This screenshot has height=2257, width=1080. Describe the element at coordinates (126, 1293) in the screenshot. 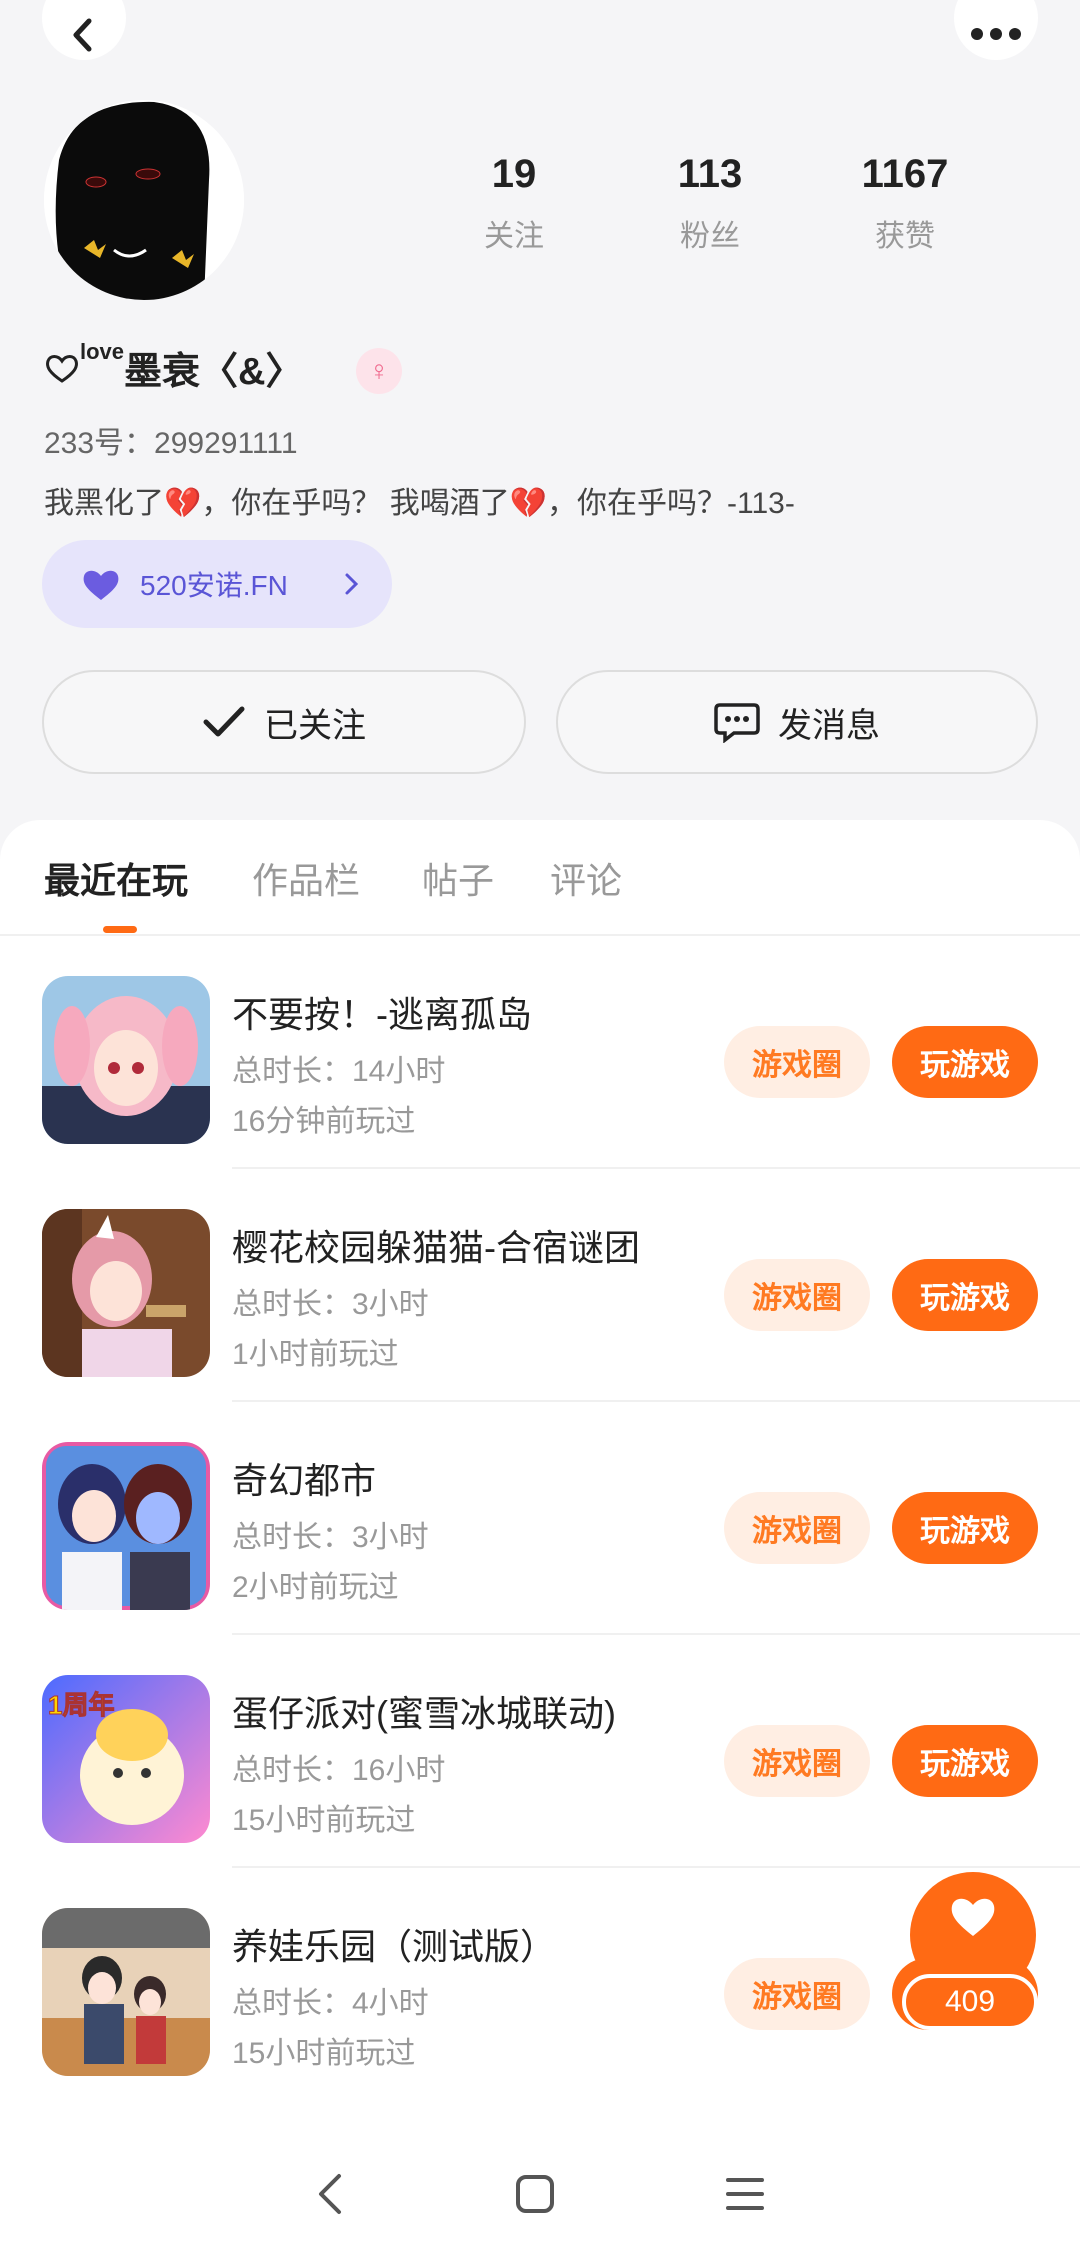

I see `anime-girl-gun-icon` at that location.